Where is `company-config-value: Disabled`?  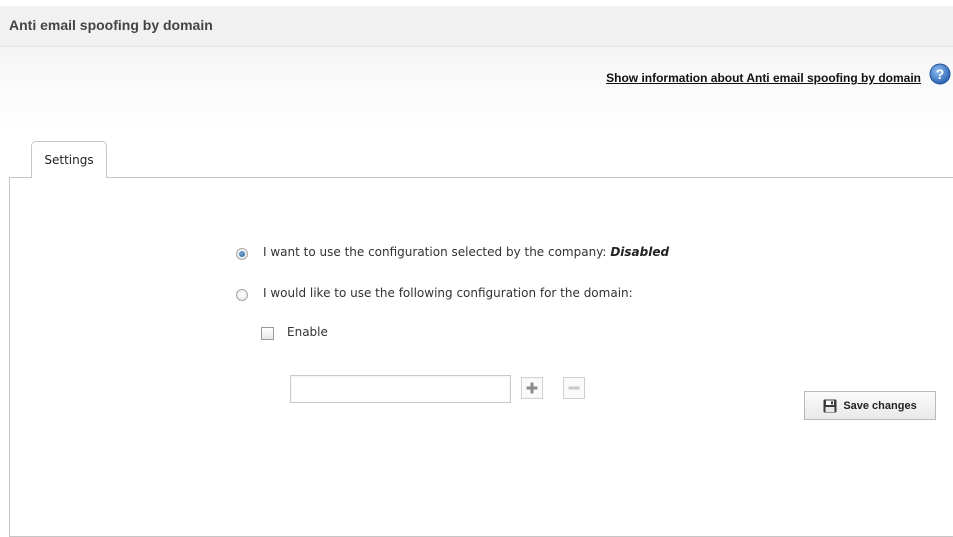
company-config-value: Disabled is located at coordinates (640, 252).